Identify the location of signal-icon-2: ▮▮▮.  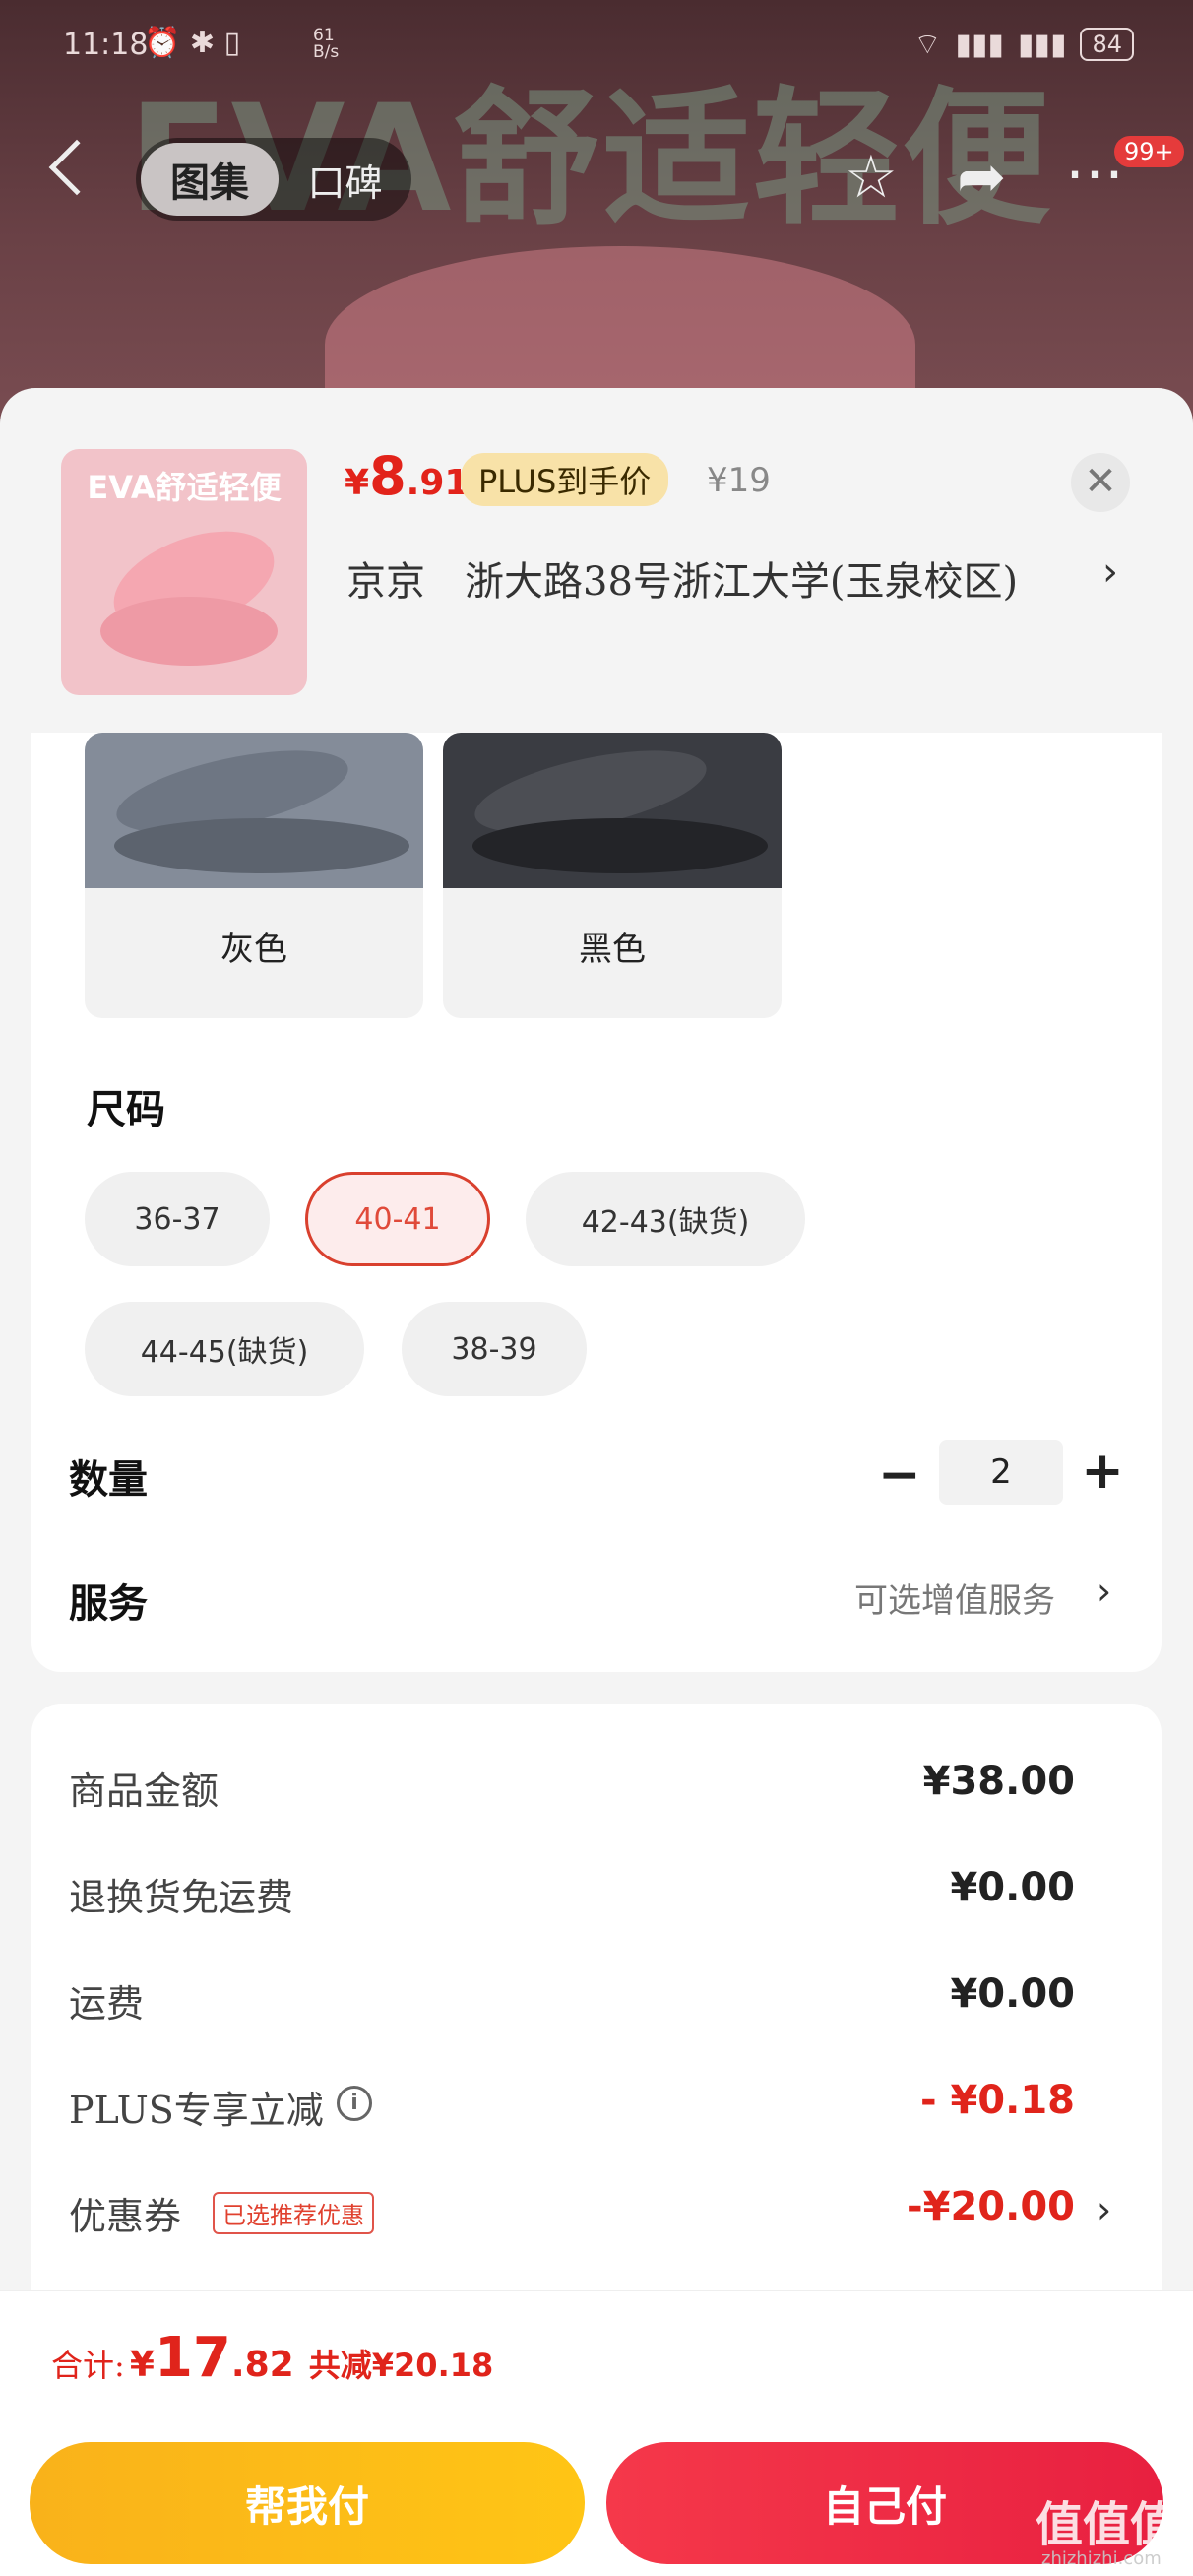
(1042, 44).